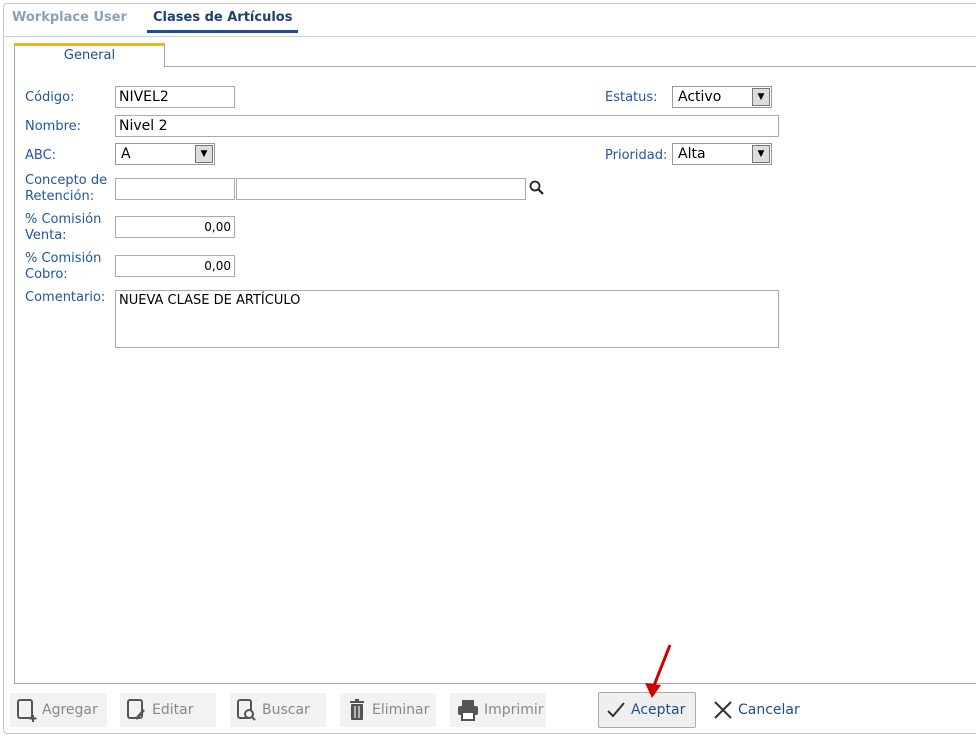 The image size is (976, 737). I want to click on agregar-button: Agregar, so click(58, 710).